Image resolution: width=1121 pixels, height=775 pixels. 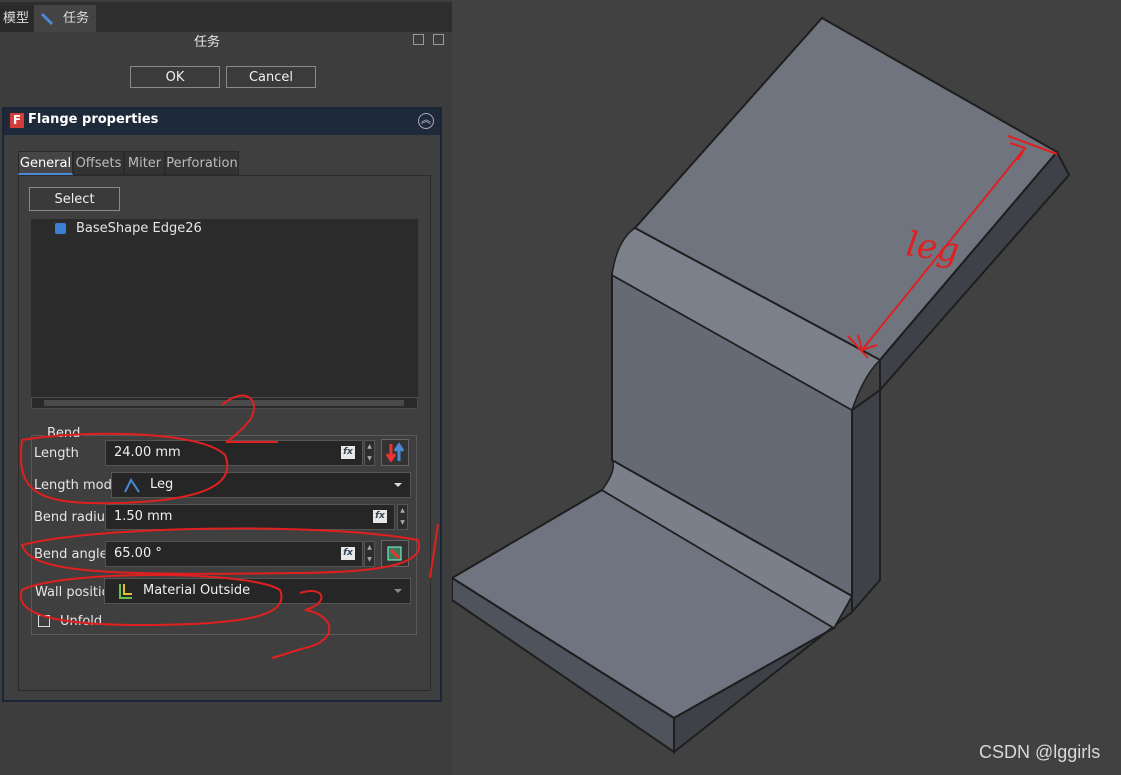 I want to click on cube-icon, so click(x=60, y=228).